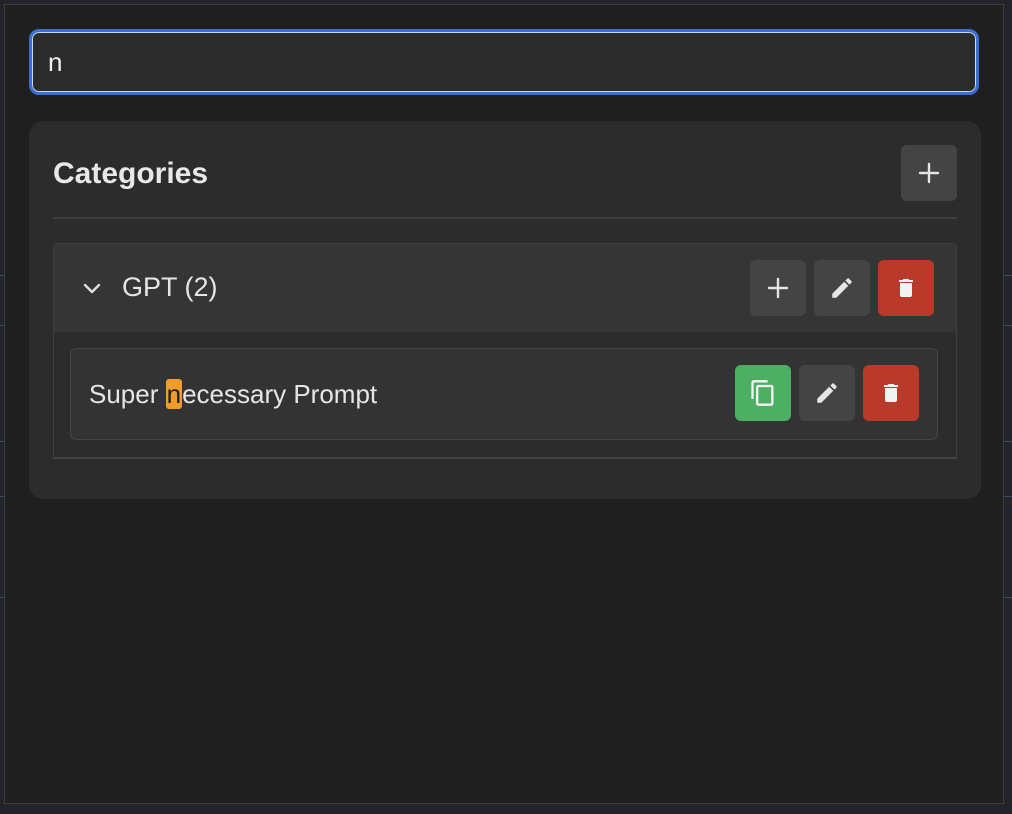 The width and height of the screenshot is (1012, 814). I want to click on edit-category-button, so click(842, 288).